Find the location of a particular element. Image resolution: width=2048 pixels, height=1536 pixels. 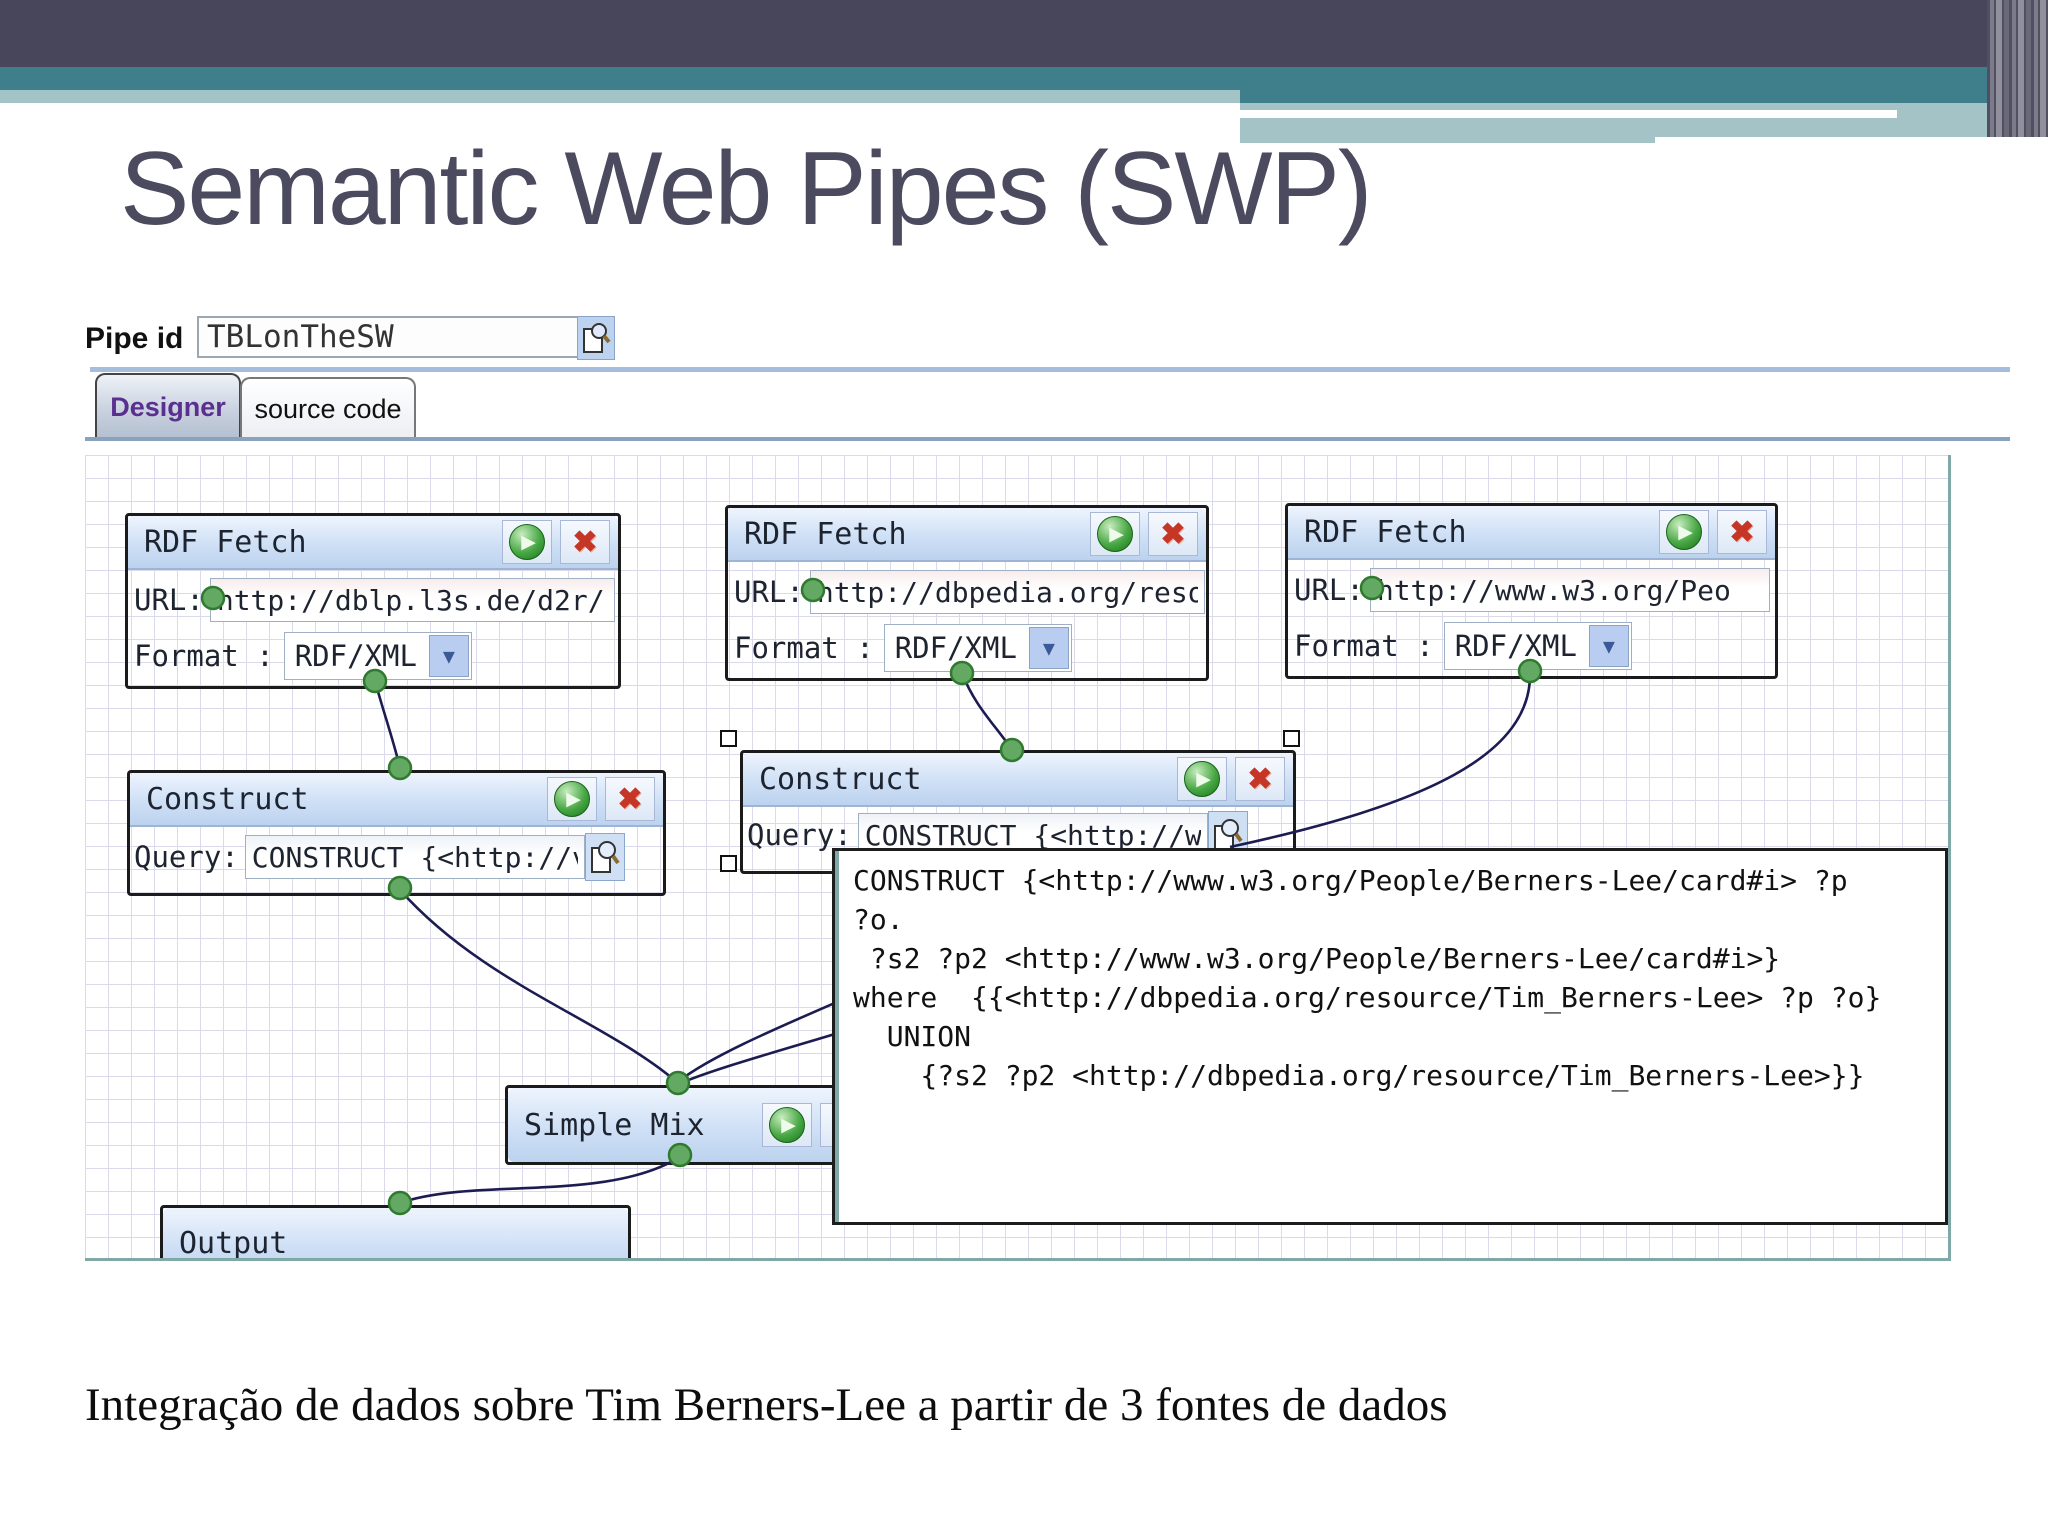

pipe-id-search-button is located at coordinates (596, 338).